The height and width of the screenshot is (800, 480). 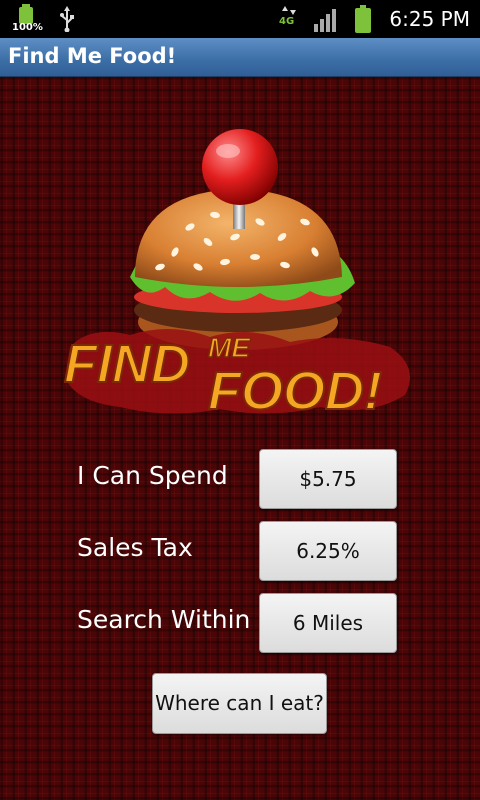 What do you see at coordinates (363, 19) in the screenshot?
I see `battery-icon` at bounding box center [363, 19].